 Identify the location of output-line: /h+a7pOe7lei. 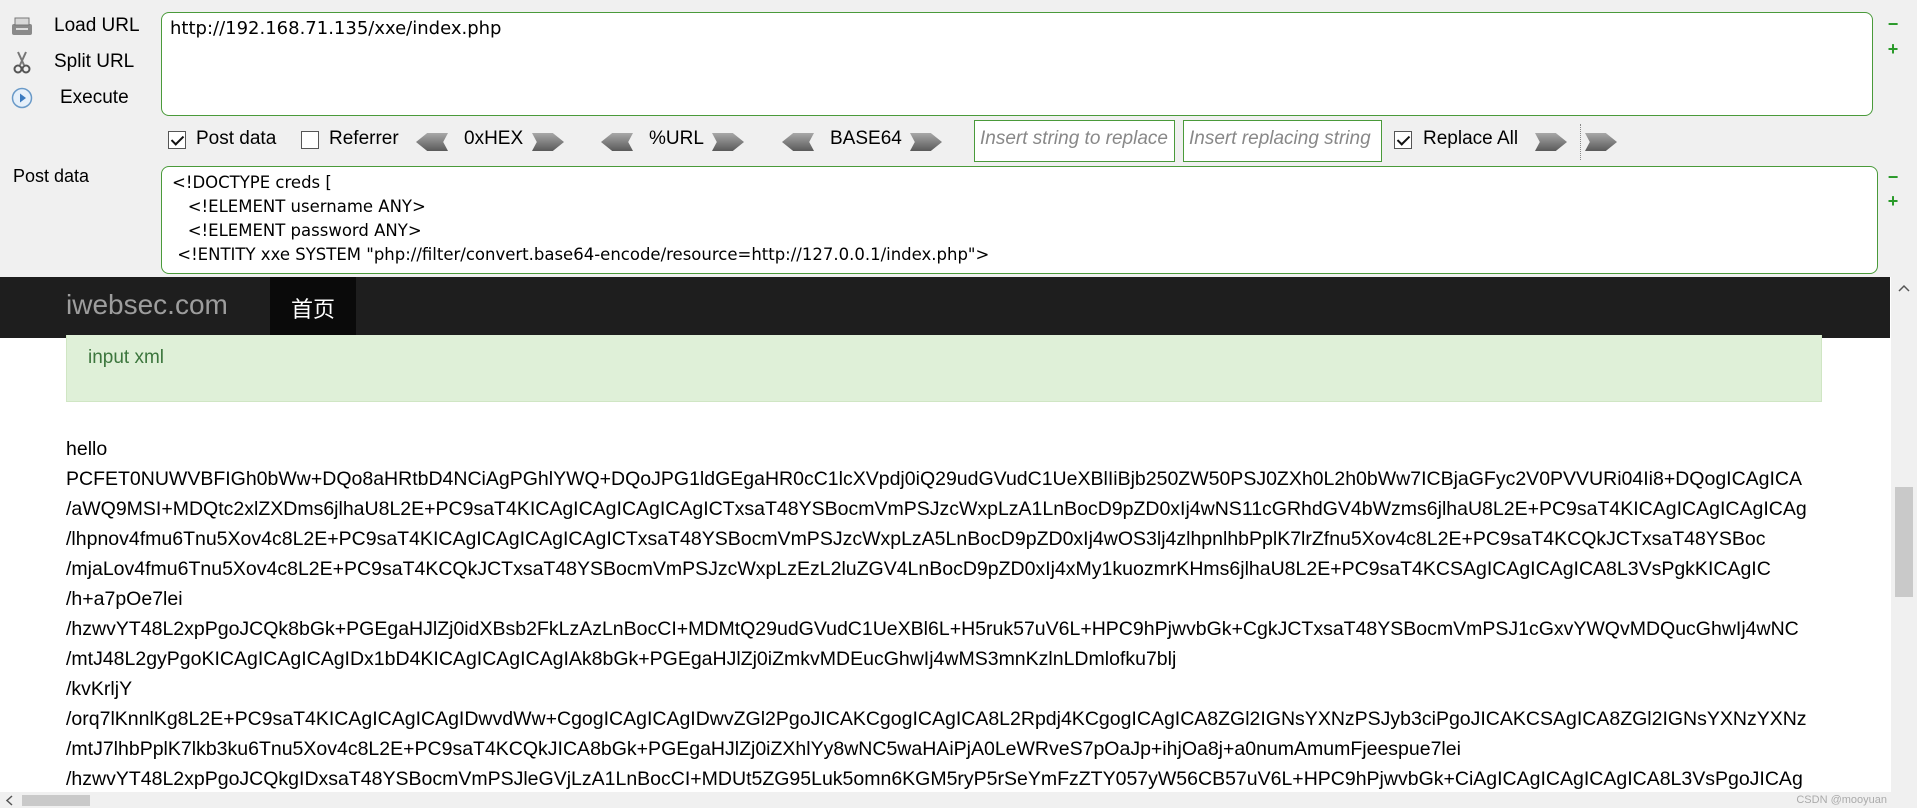
(124, 599).